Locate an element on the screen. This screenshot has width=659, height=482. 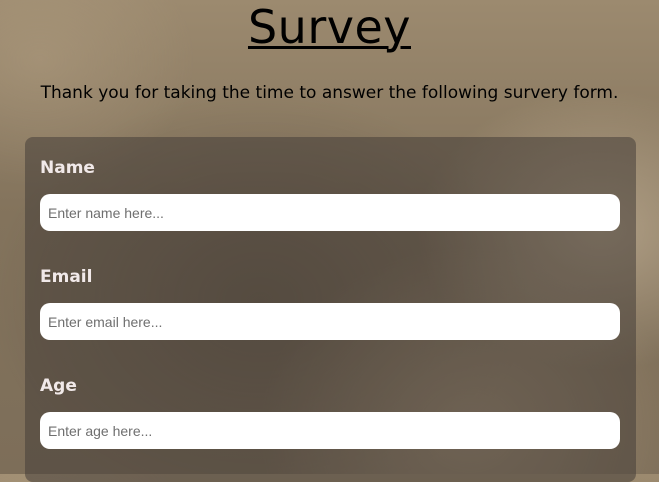
email-label: Email is located at coordinates (66, 277).